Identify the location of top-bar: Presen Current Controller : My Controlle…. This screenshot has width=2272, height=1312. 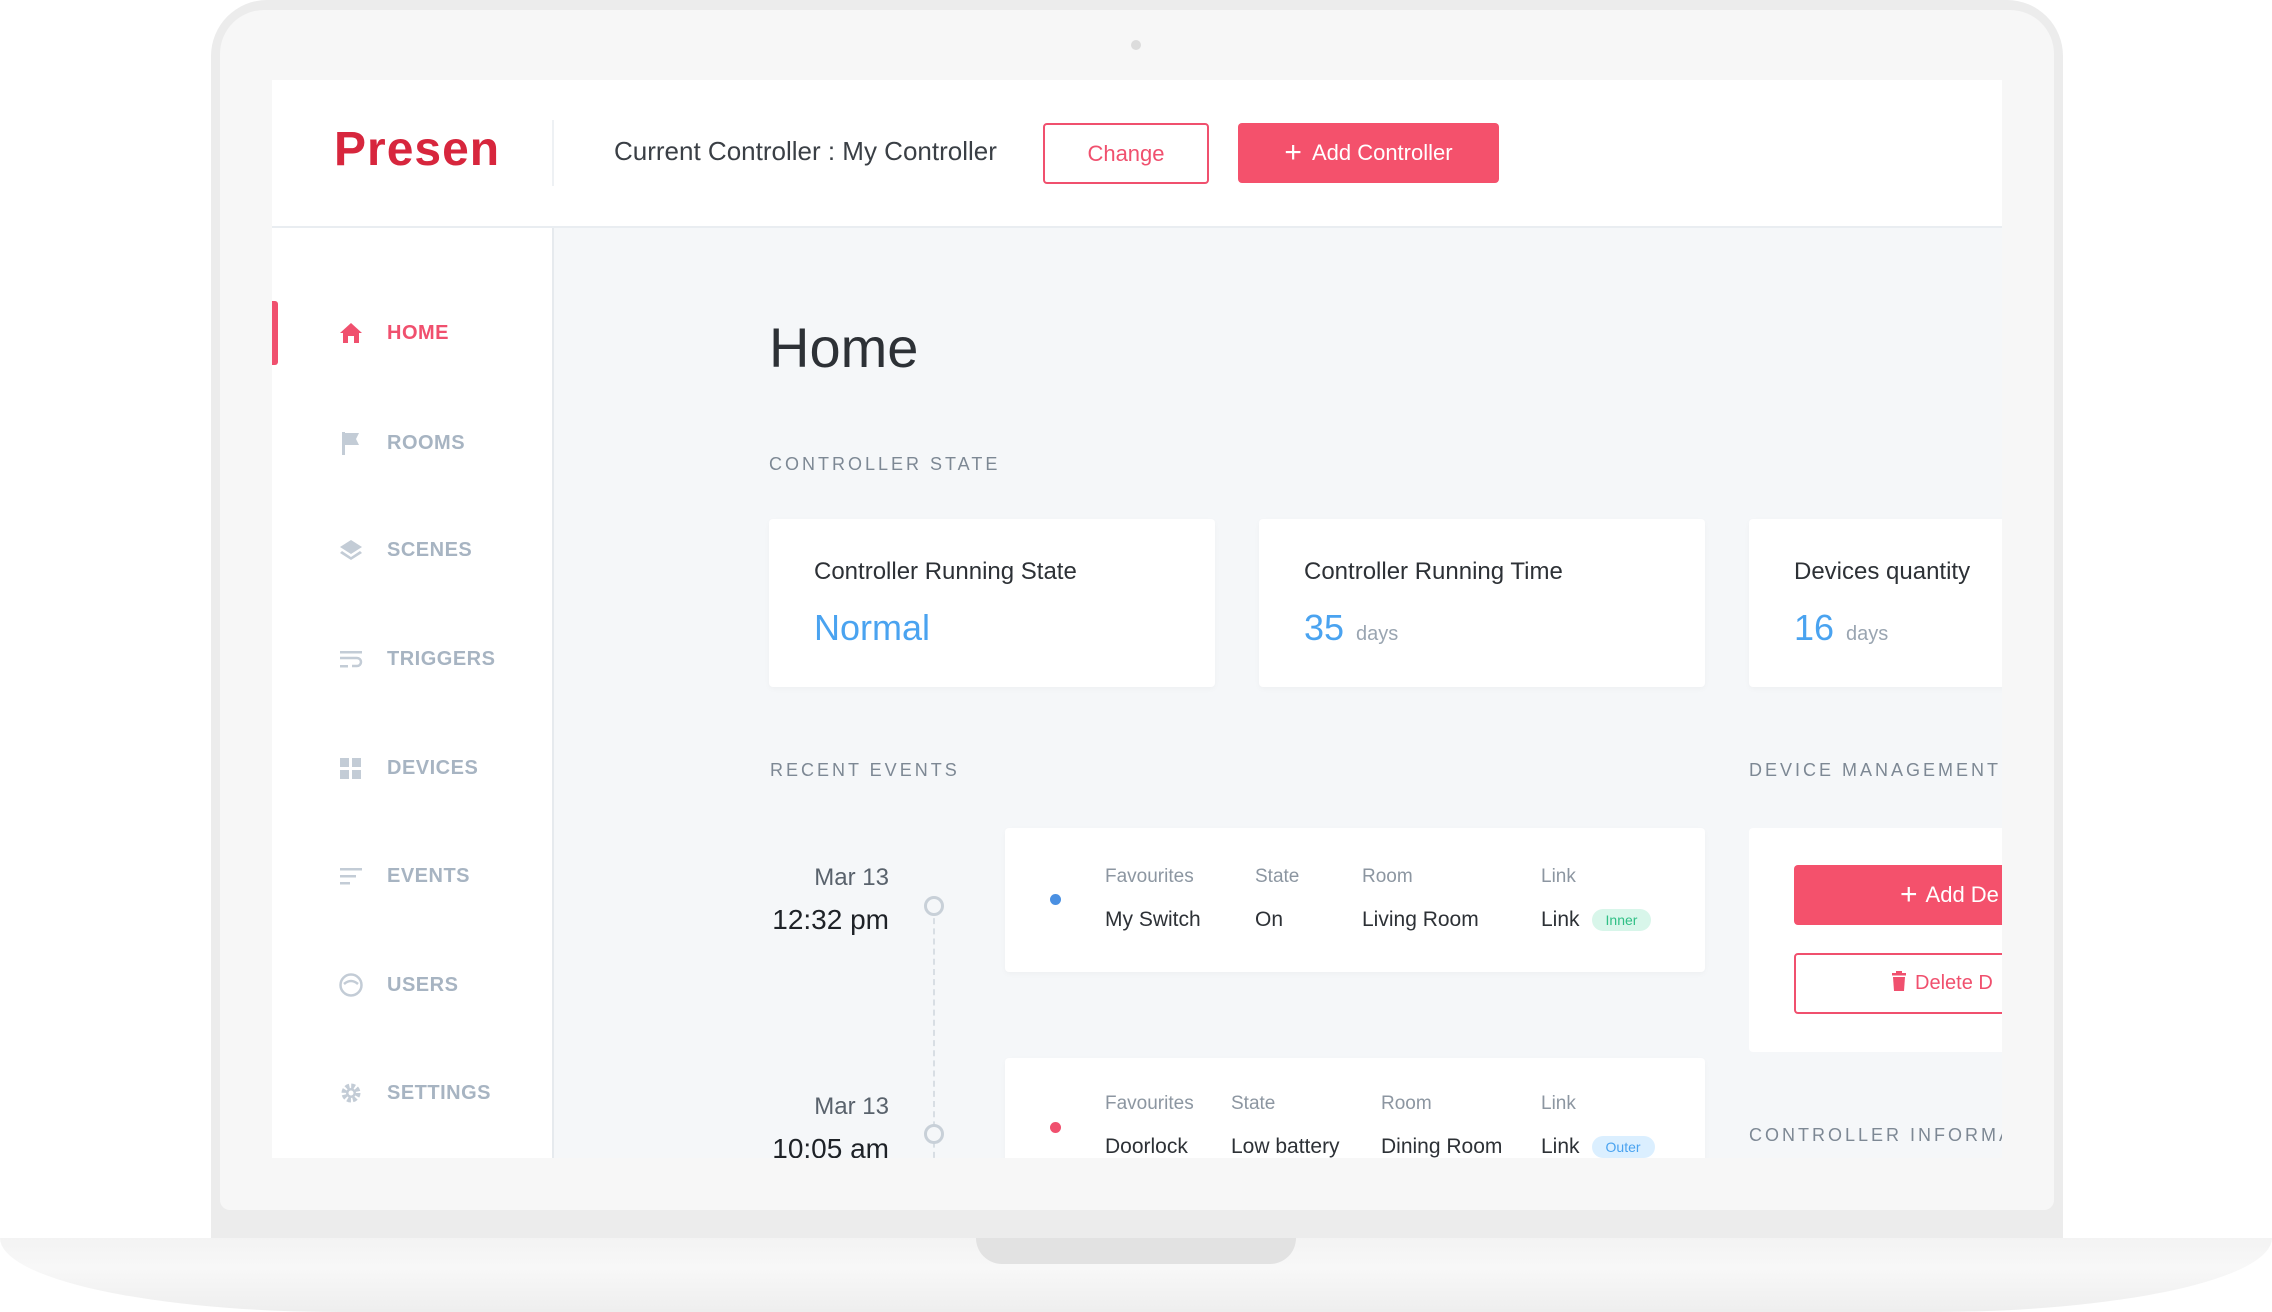
(1137, 154).